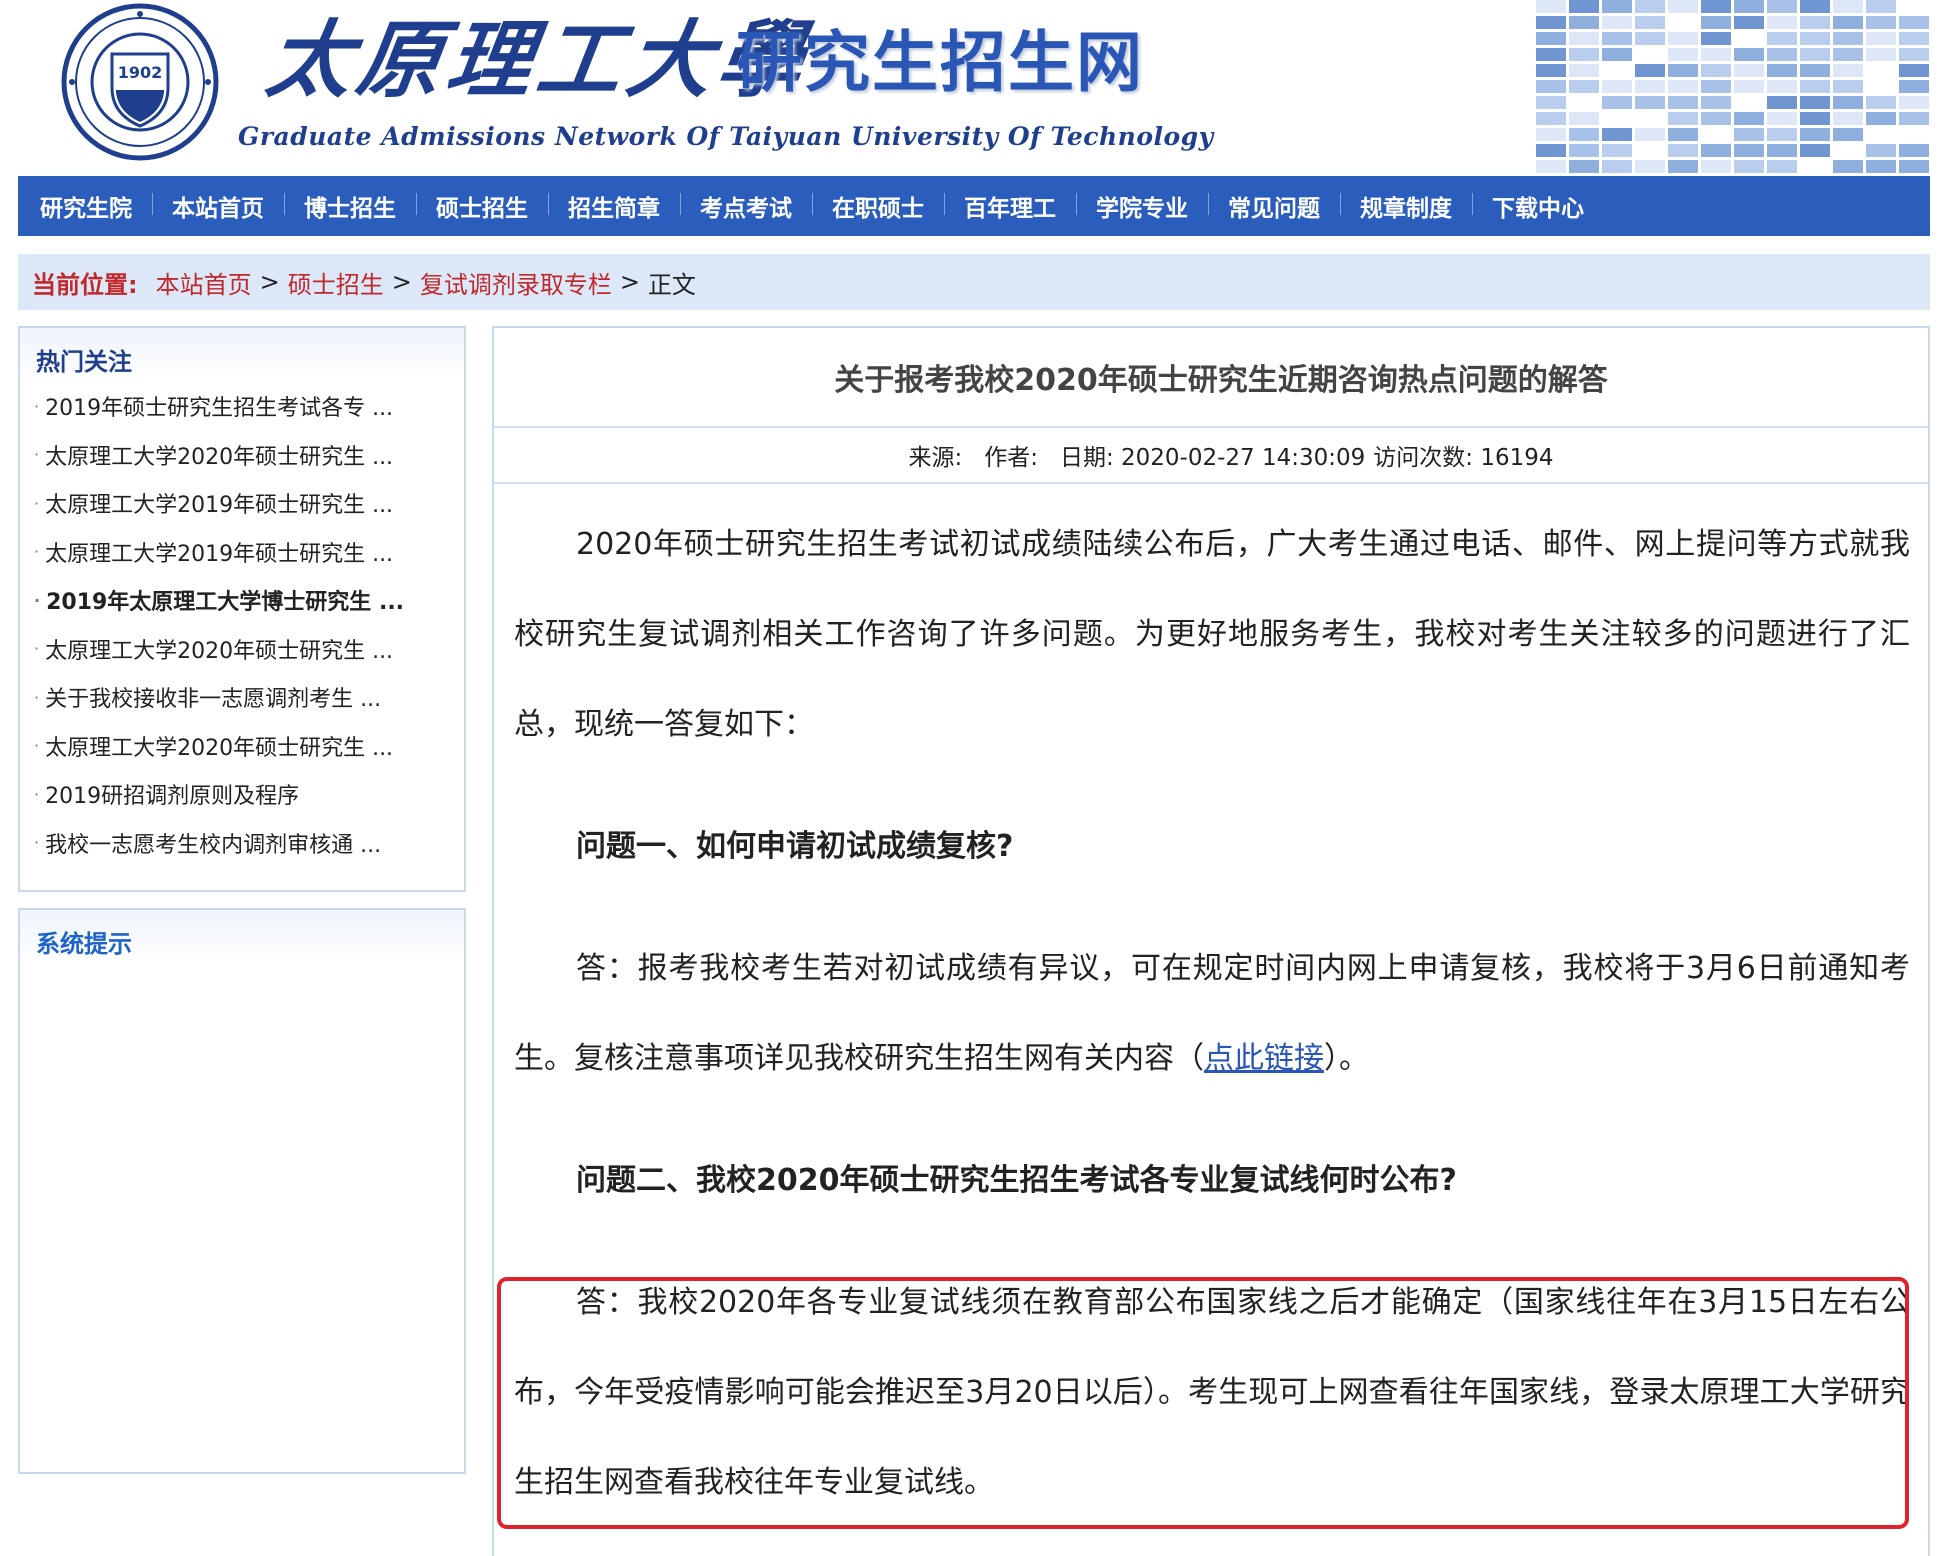 The height and width of the screenshot is (1556, 1938). I want to click on list-item: · 2019研招调剂原则及程序, so click(249, 794).